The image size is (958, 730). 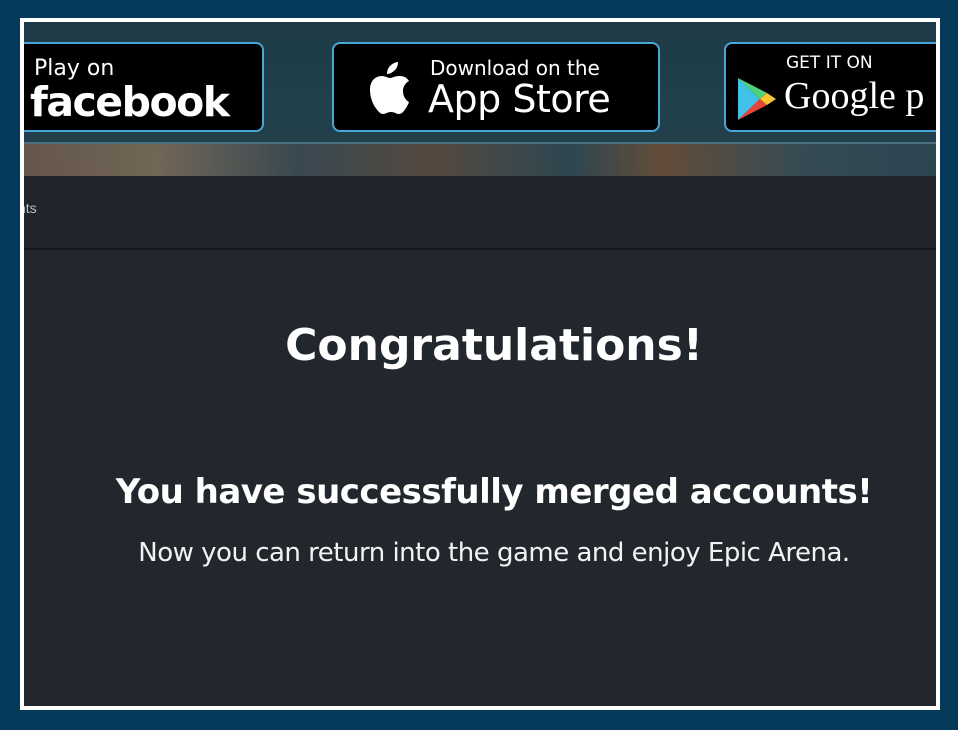 I want to click on google-play-button-top-label: GET IT ON, so click(x=829, y=63).